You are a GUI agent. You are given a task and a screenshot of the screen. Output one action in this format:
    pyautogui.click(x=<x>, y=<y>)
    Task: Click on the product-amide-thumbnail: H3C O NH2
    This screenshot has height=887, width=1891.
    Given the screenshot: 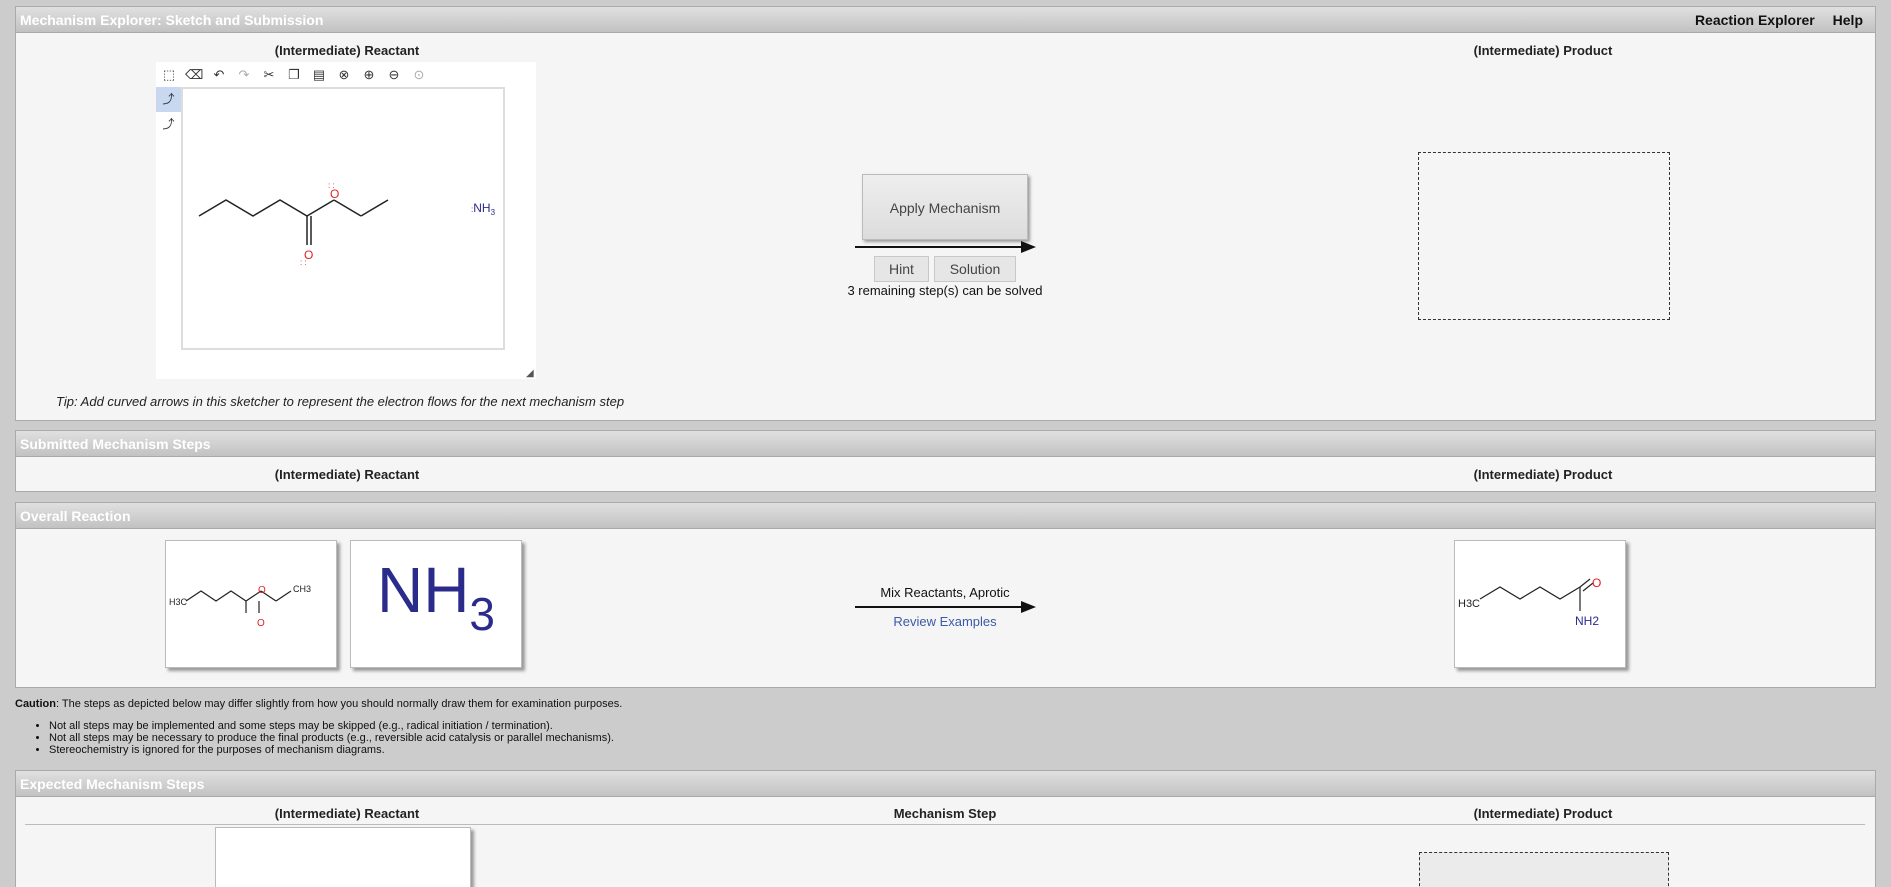 What is the action you would take?
    pyautogui.click(x=1540, y=604)
    